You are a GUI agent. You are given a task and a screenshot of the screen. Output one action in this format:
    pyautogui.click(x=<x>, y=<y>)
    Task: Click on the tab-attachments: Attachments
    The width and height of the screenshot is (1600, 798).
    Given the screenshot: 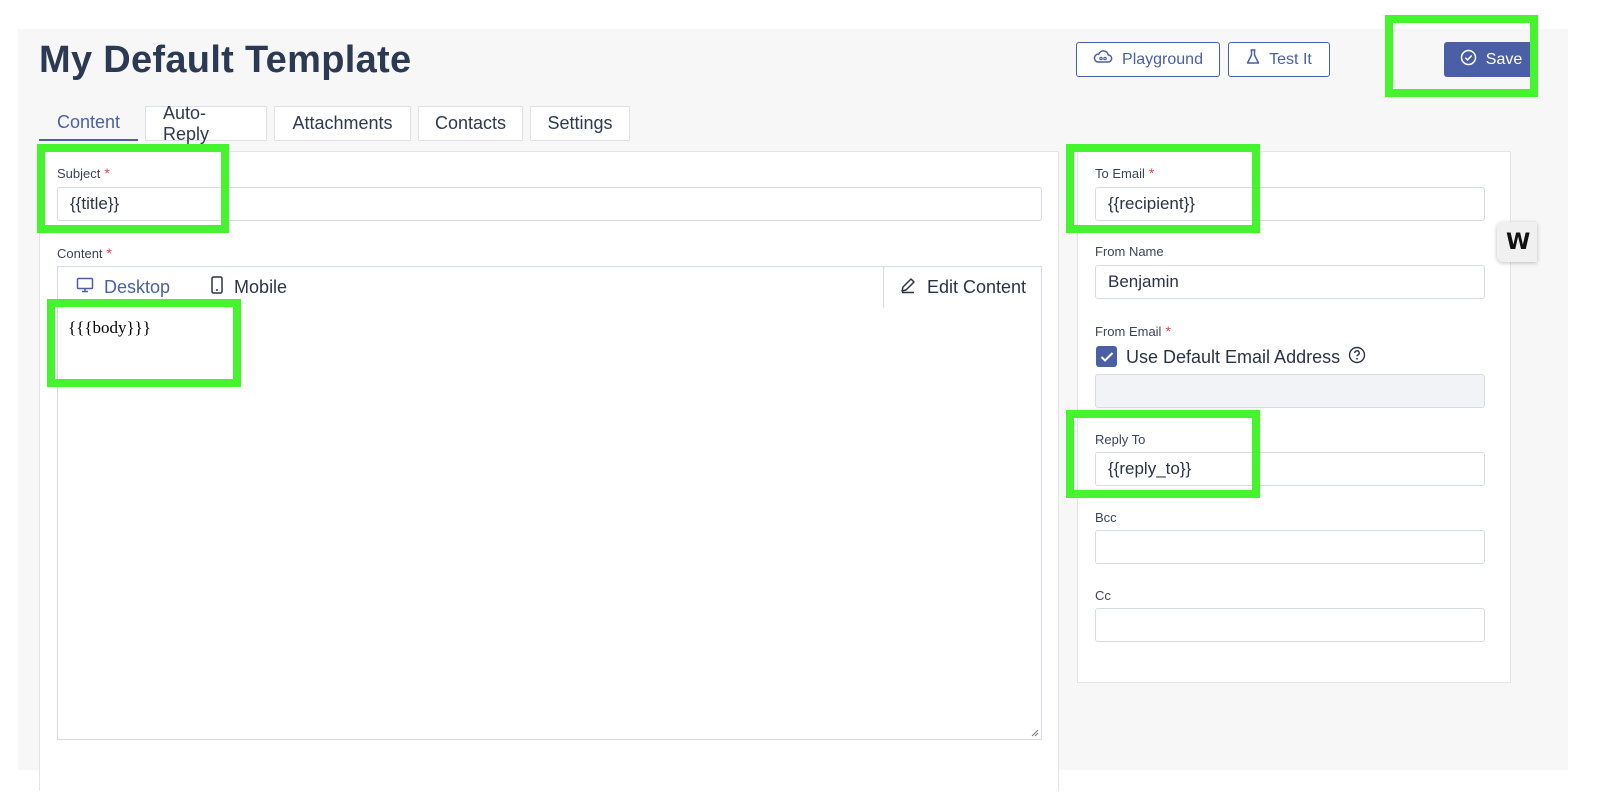 What is the action you would take?
    pyautogui.click(x=342, y=123)
    